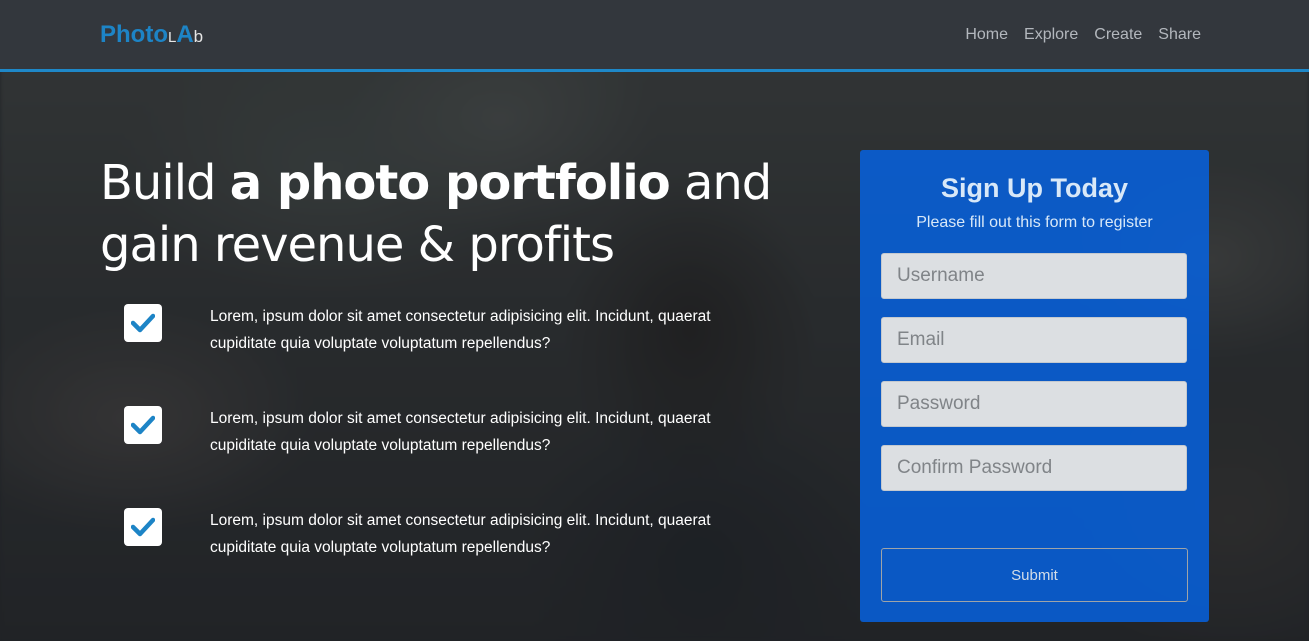 The image size is (1309, 641). I want to click on password-input, so click(1034, 404).